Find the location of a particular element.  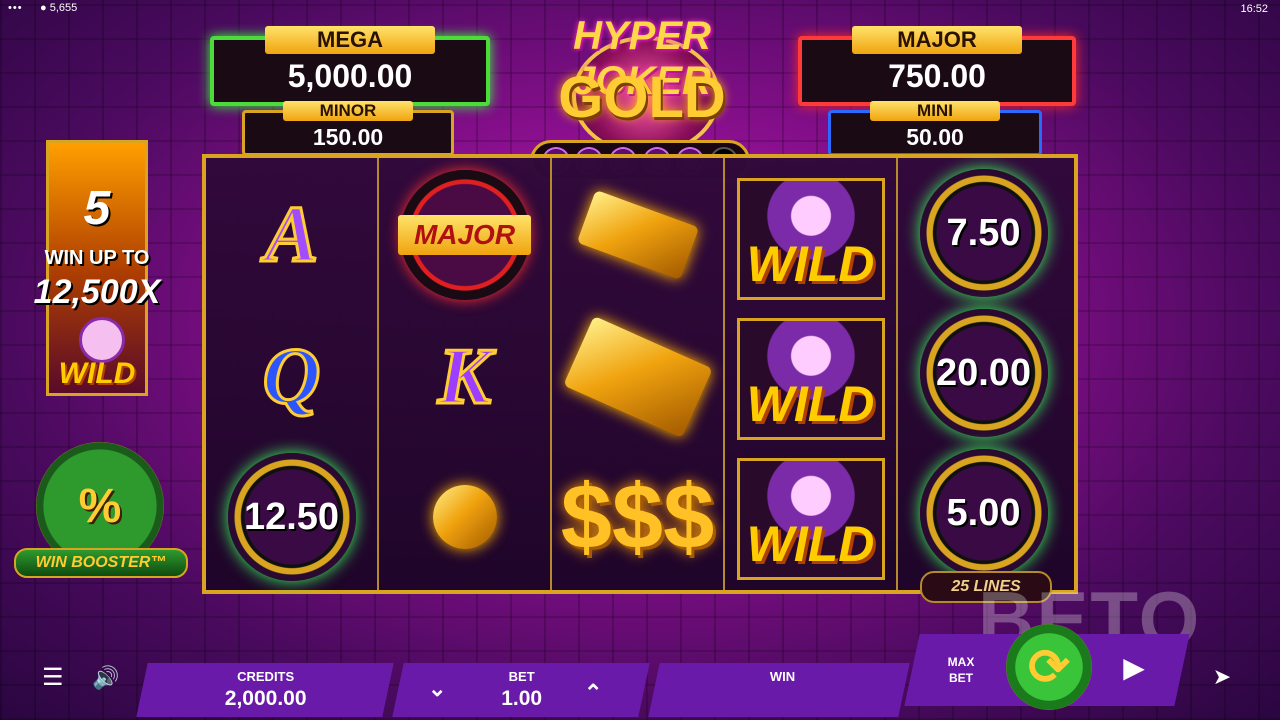

symbol-gold-bars is located at coordinates (637, 377).